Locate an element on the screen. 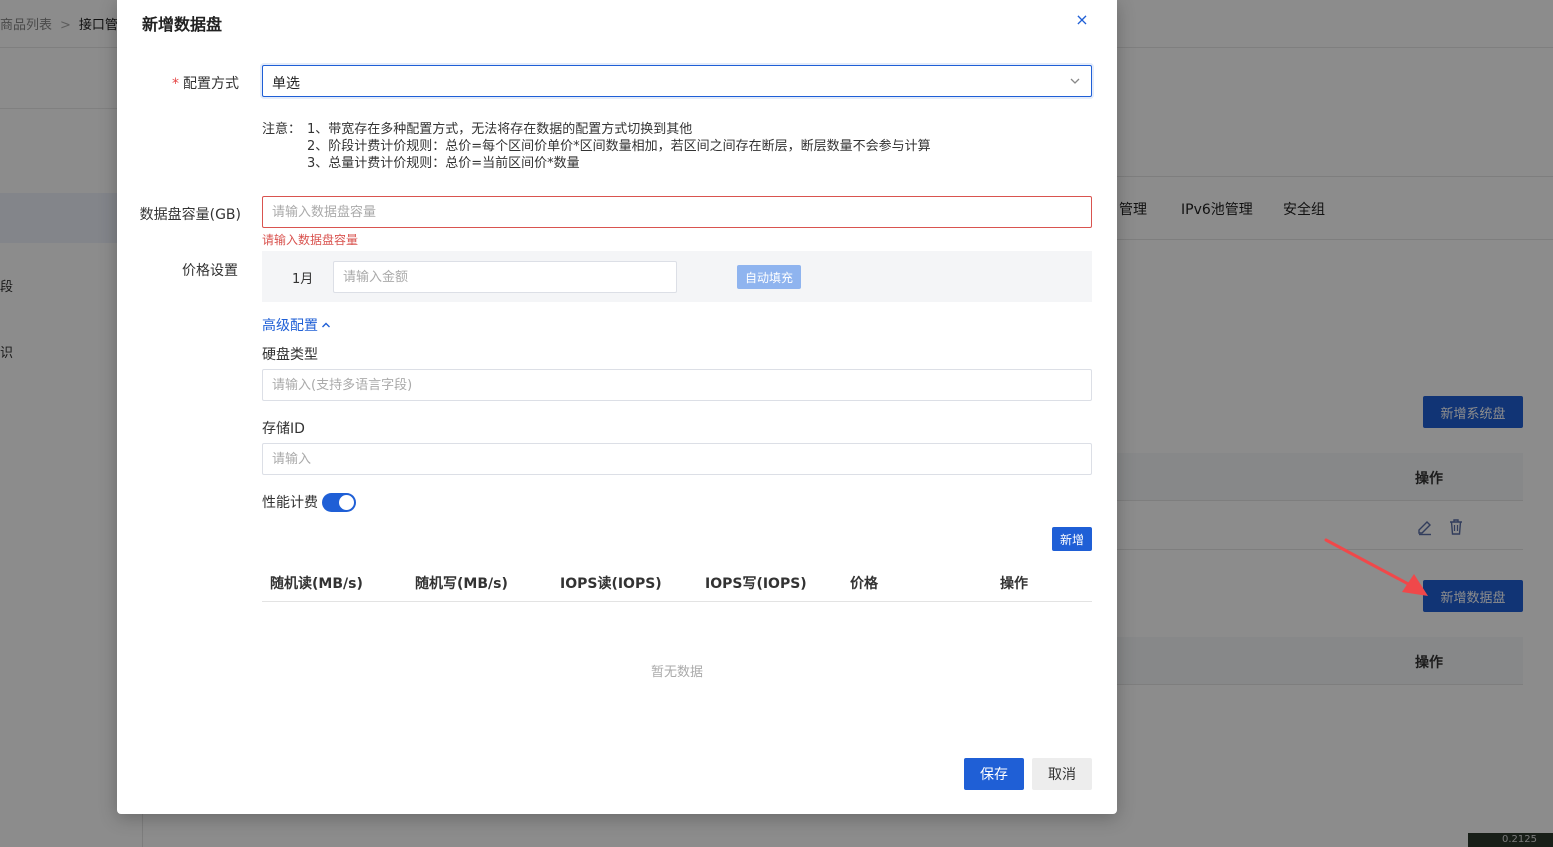  chevron-up-icon is located at coordinates (326, 325).